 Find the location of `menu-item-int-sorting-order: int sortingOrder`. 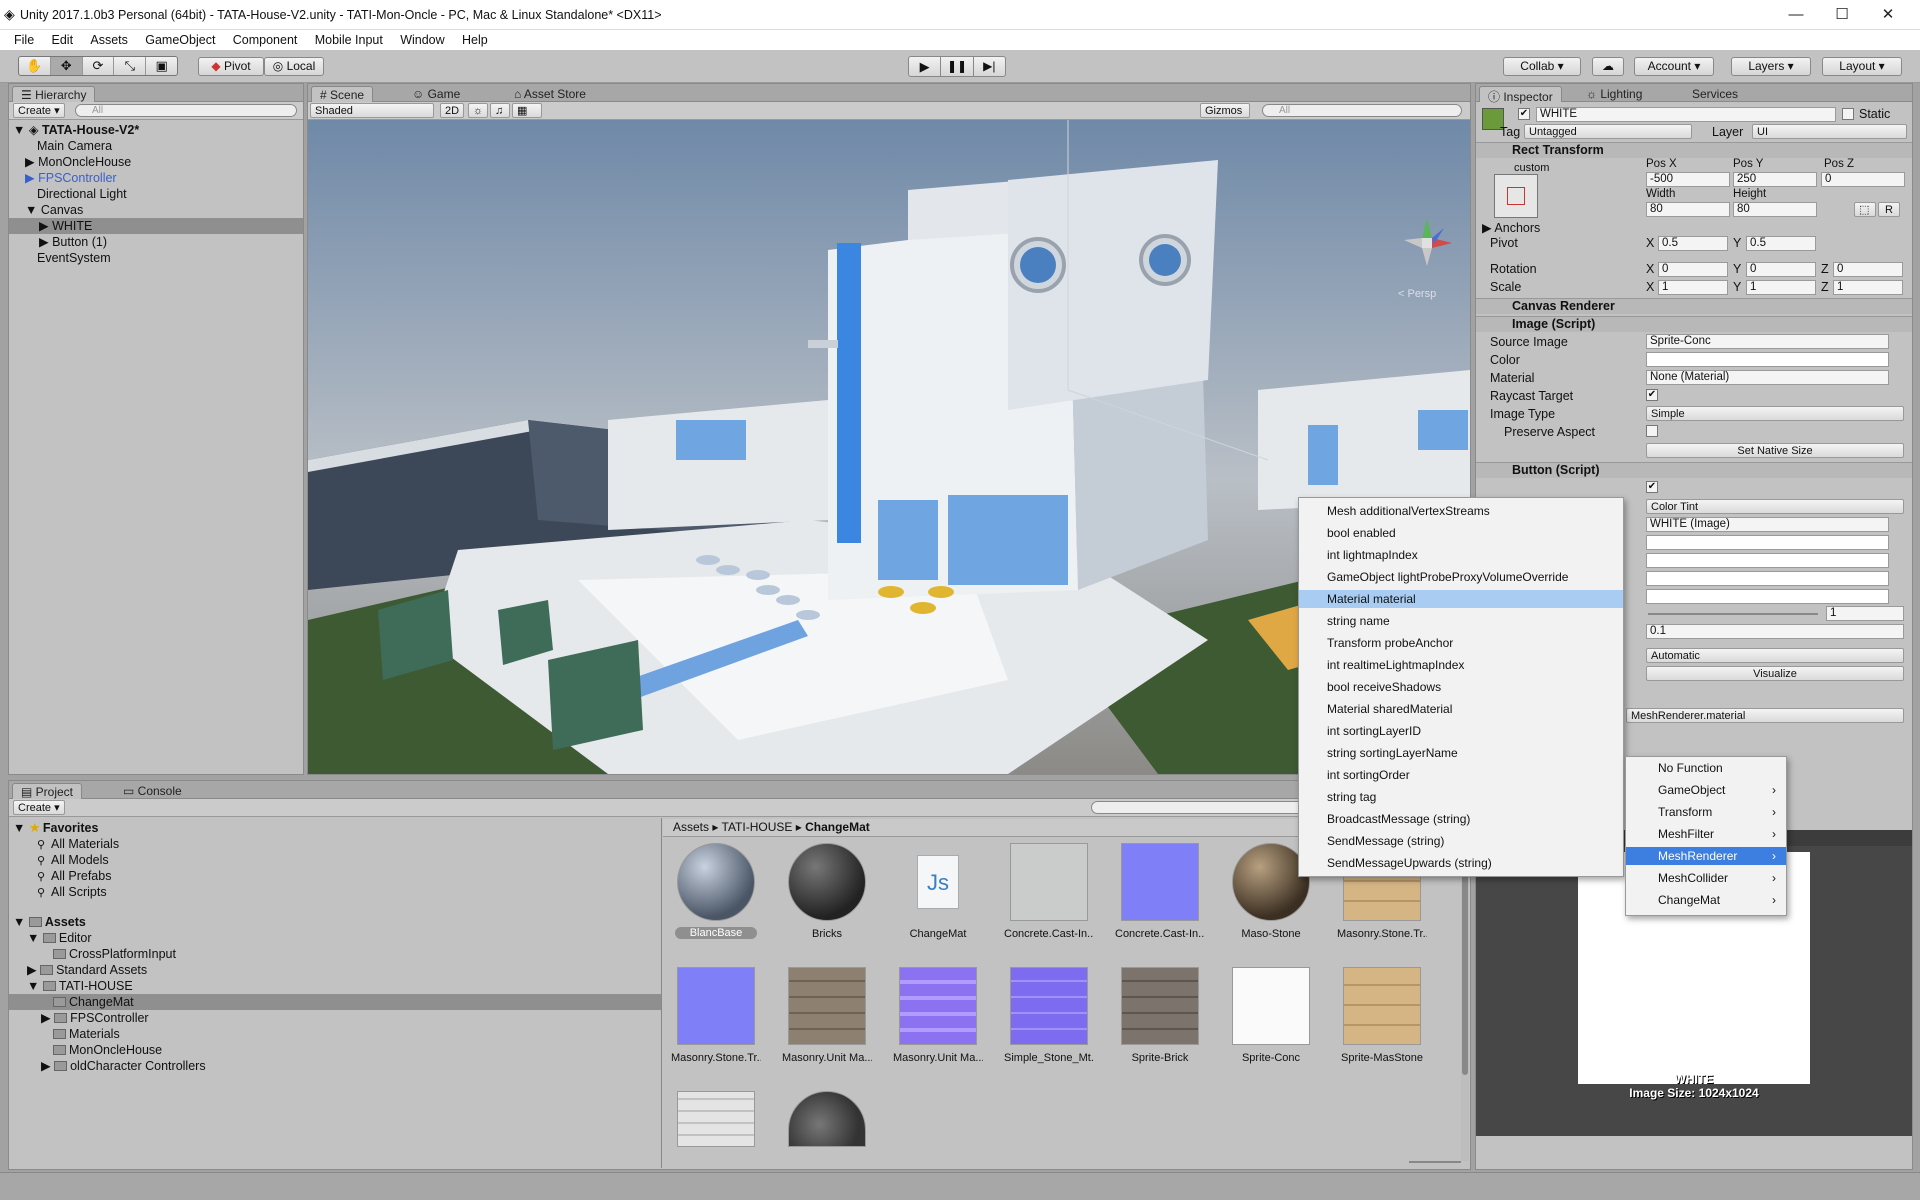

menu-item-int-sorting-order: int sortingOrder is located at coordinates (1461, 775).